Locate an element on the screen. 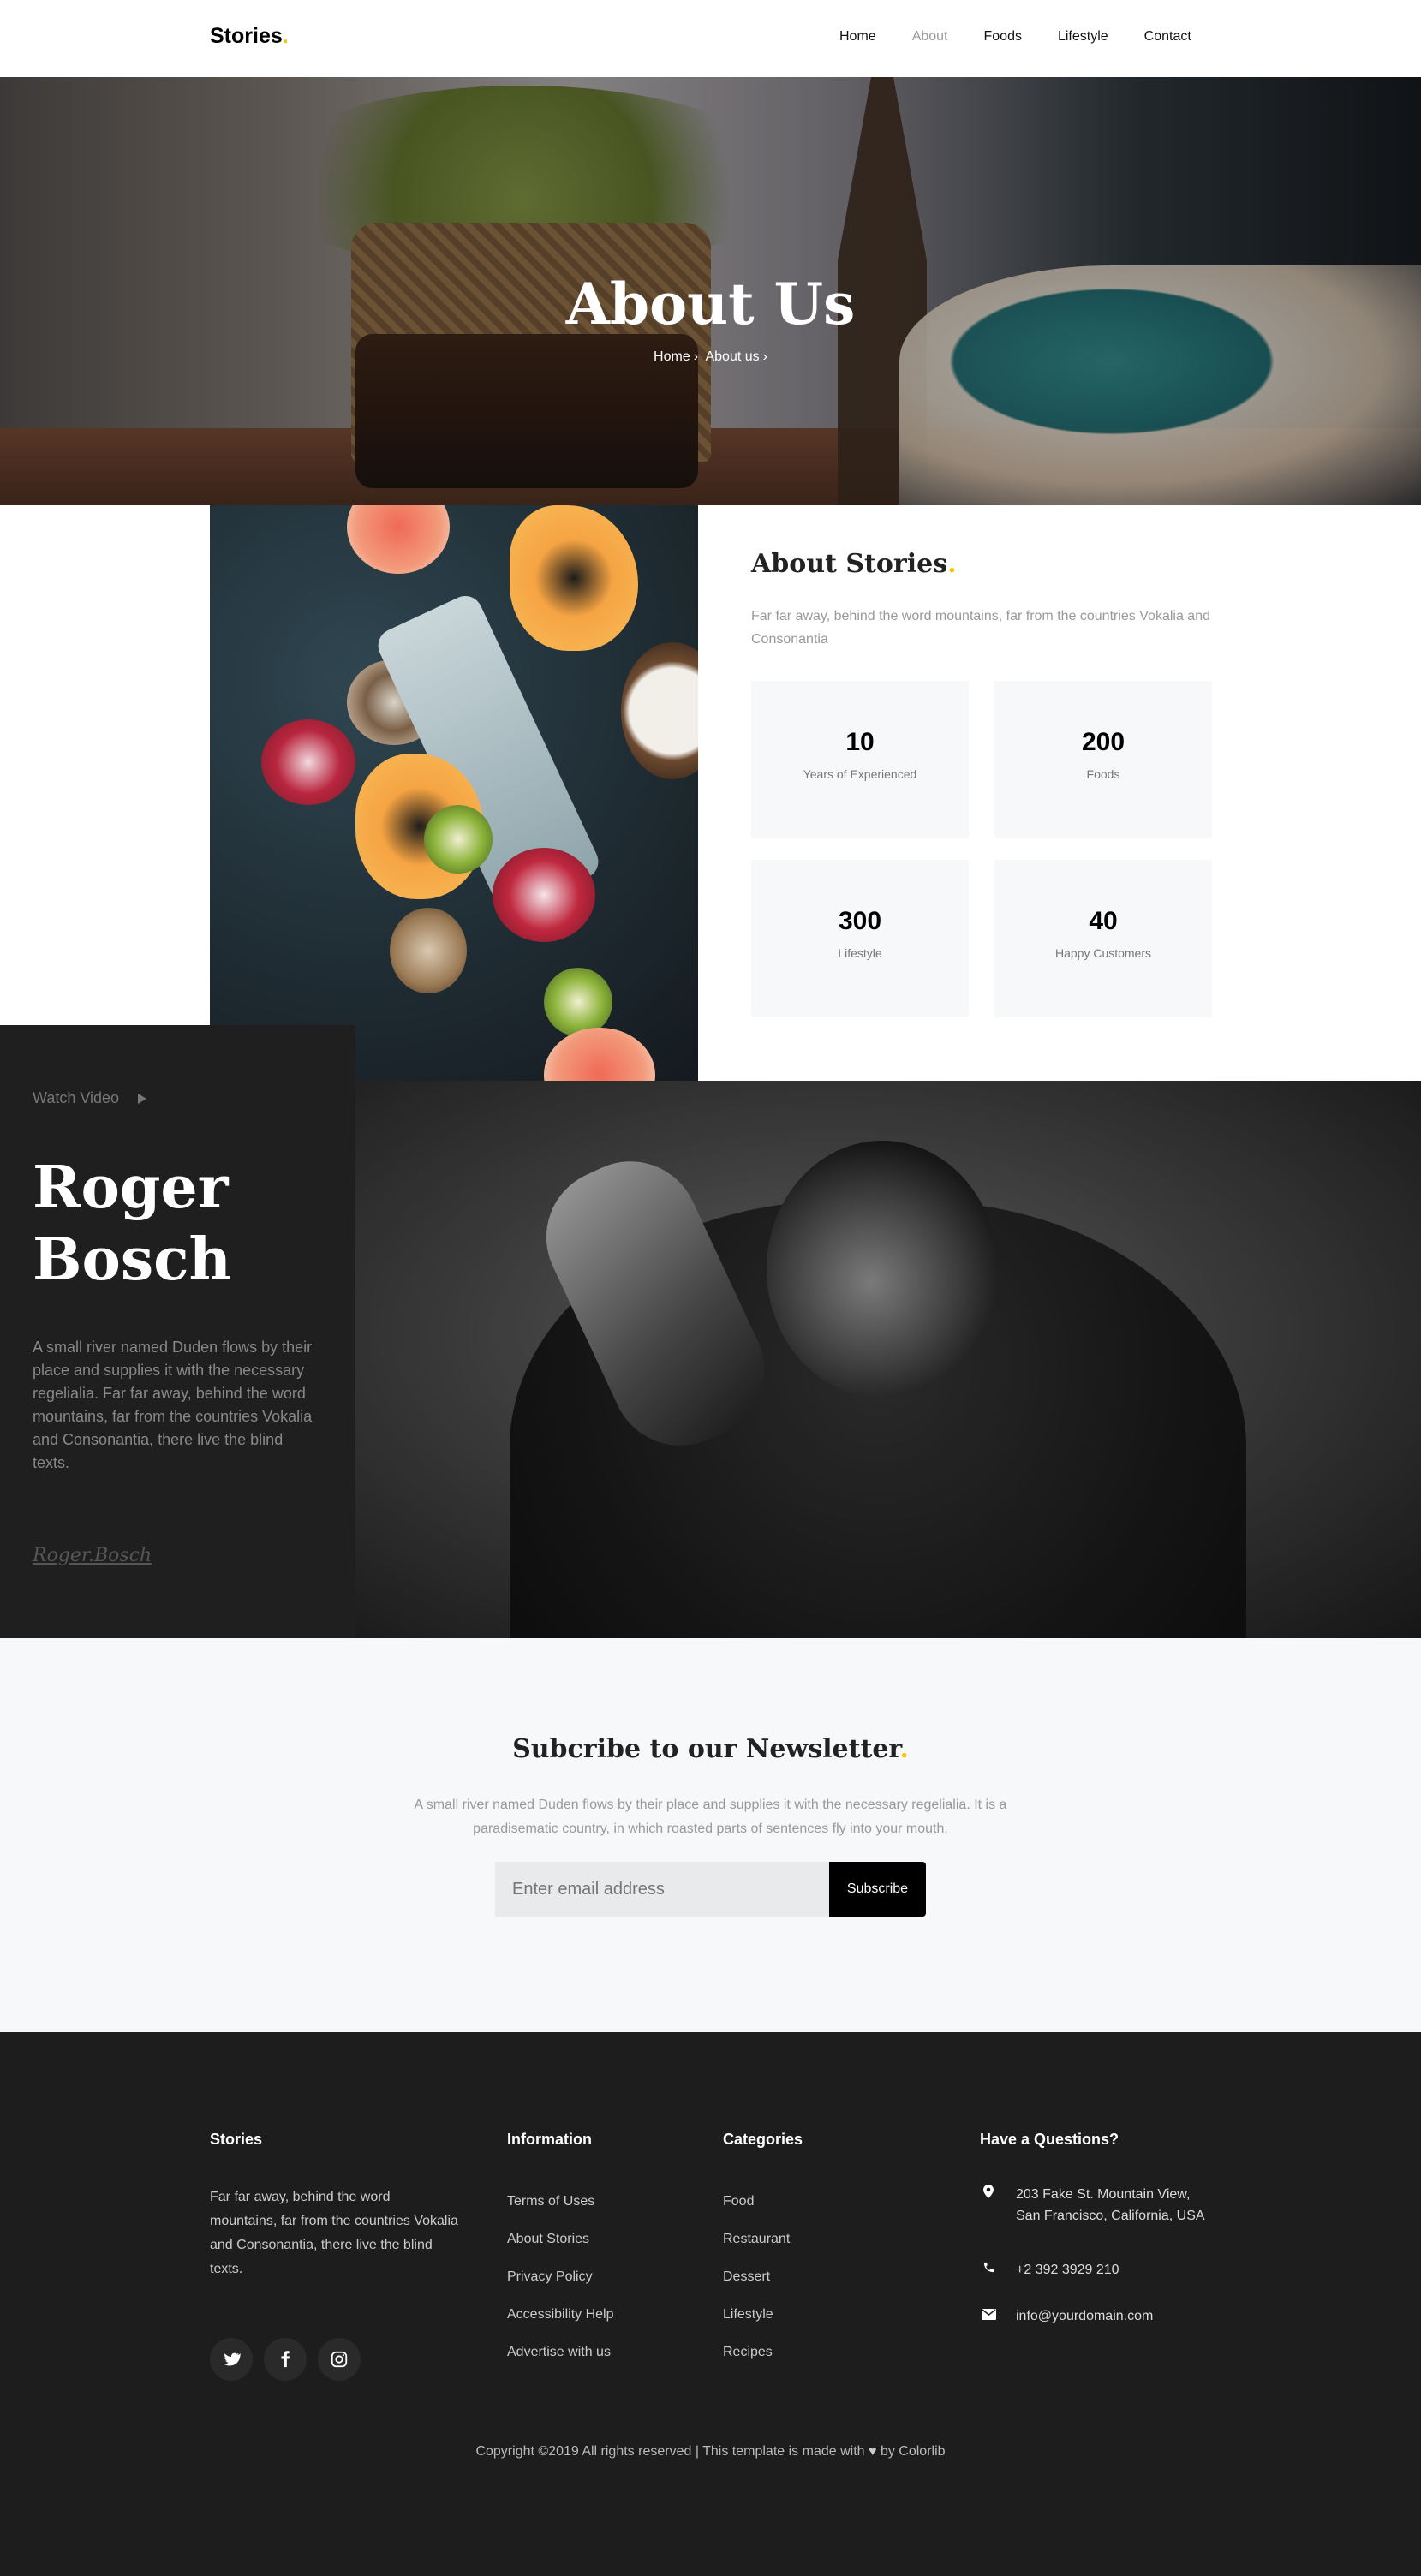 The width and height of the screenshot is (1421, 2576). twitter-icon is located at coordinates (231, 2359).